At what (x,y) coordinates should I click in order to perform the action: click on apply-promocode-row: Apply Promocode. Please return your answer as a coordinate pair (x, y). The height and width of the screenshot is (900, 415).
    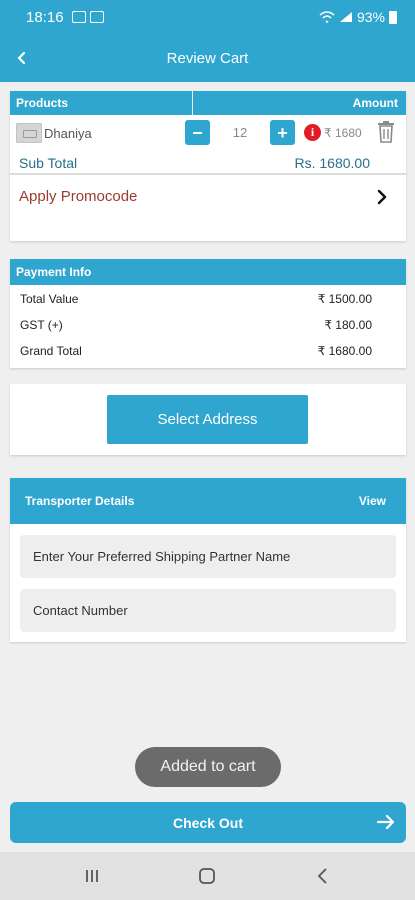
    Looking at the image, I should click on (208, 202).